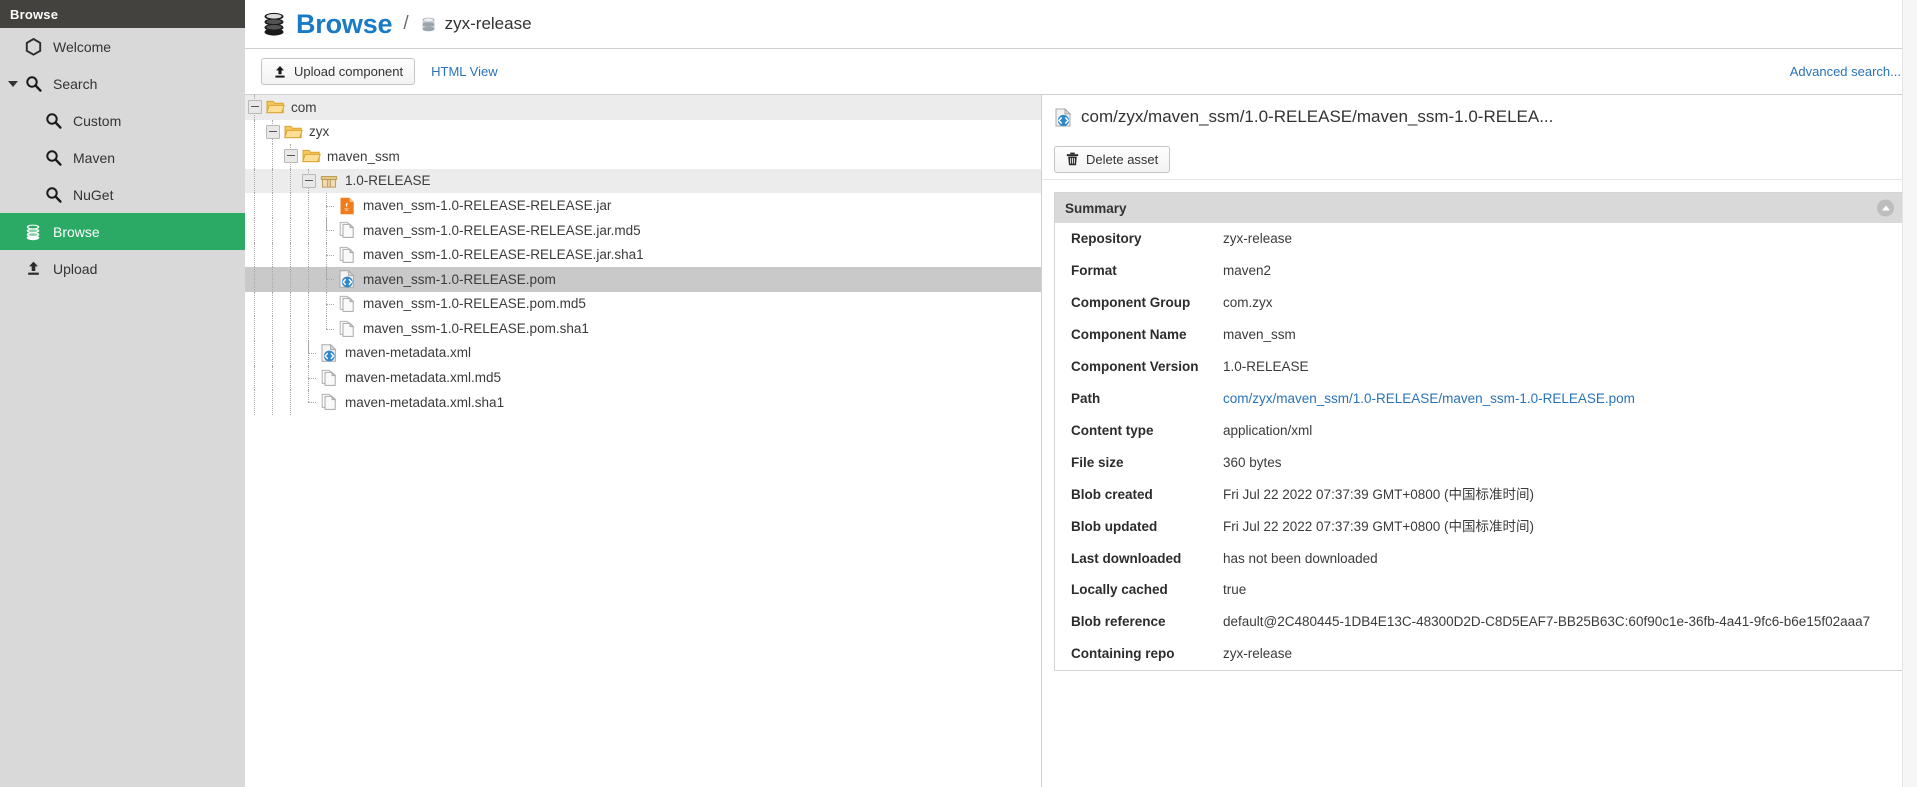  I want to click on summary-key: Locally cached, so click(1119, 590).